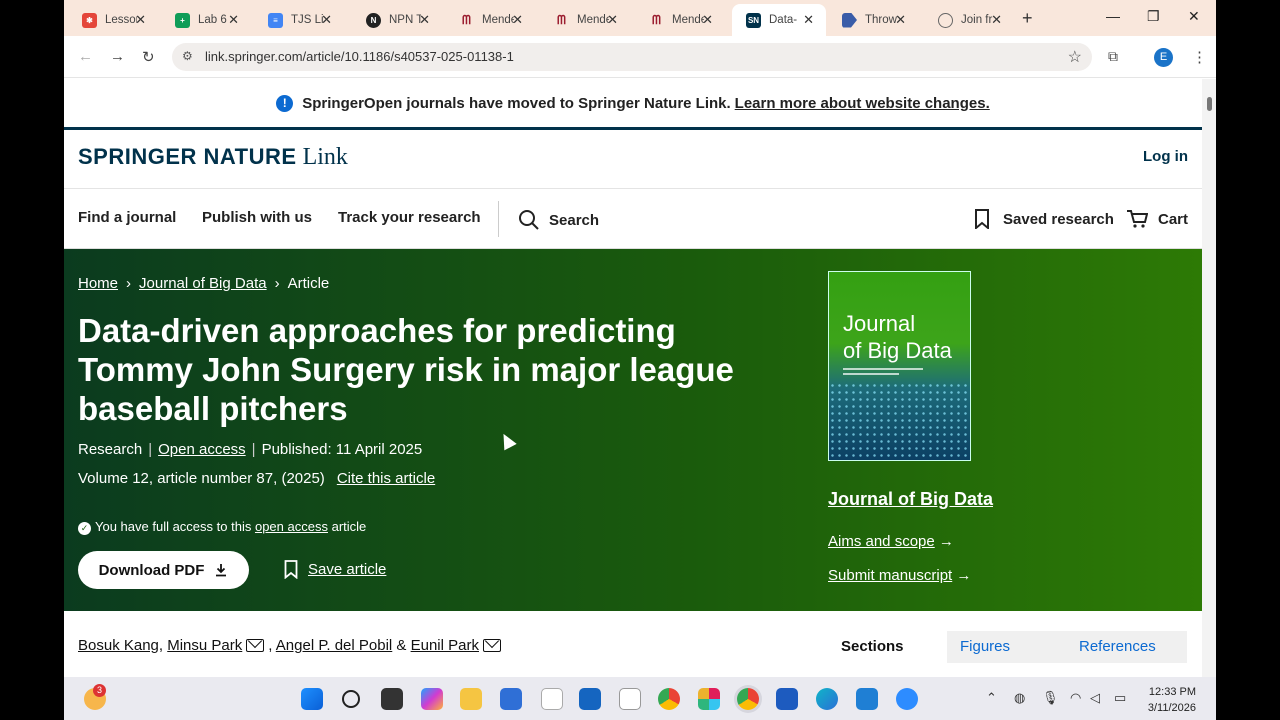  Describe the element at coordinates (867, 699) in the screenshot. I see `vscode-icon` at that location.